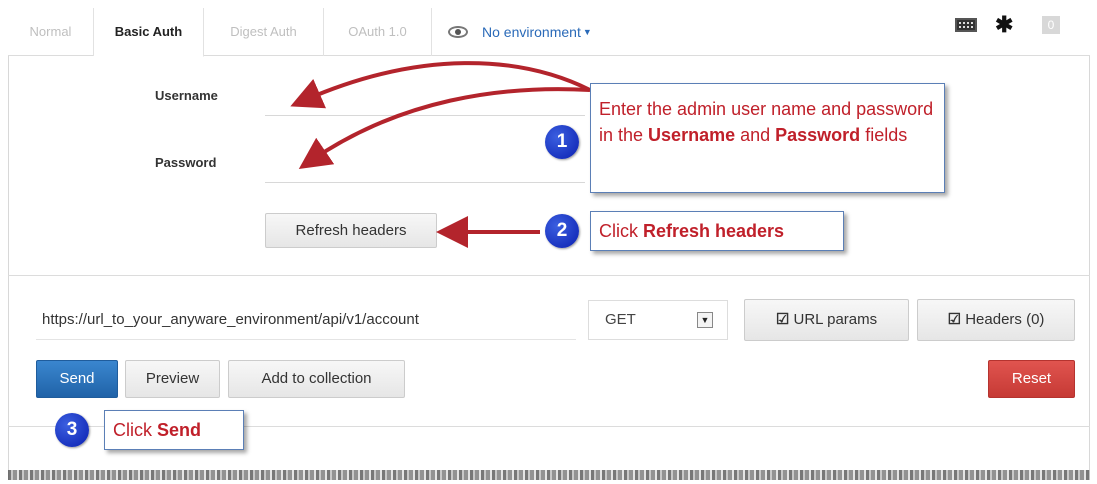  Describe the element at coordinates (818, 135) in the screenshot. I see `step-1-bold-password: Password` at that location.